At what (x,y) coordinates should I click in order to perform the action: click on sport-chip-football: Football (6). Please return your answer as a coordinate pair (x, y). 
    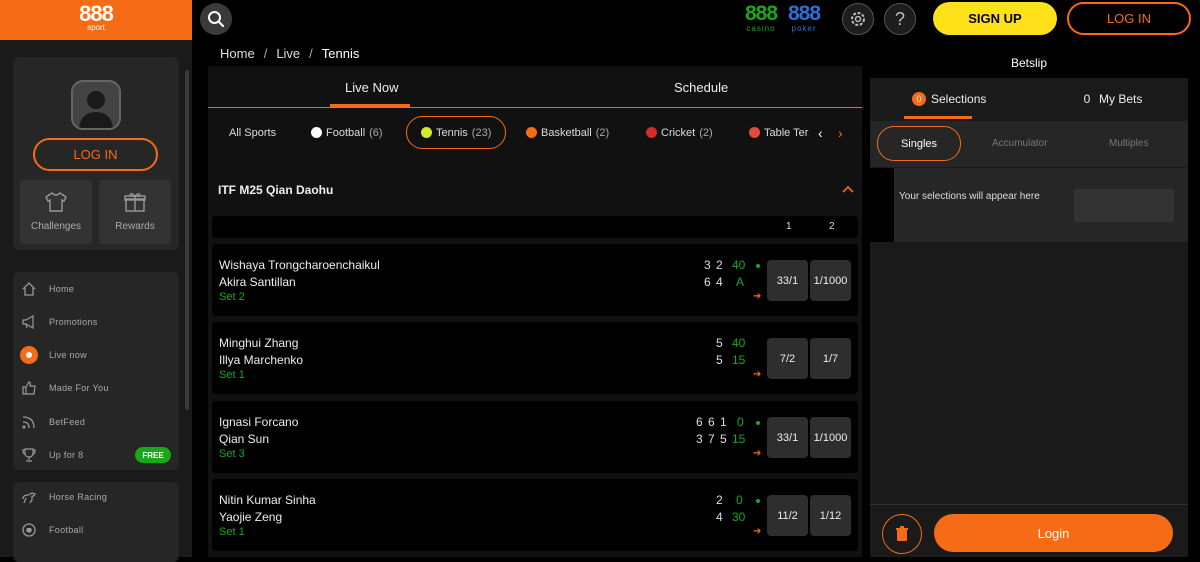
    Looking at the image, I should click on (347, 132).